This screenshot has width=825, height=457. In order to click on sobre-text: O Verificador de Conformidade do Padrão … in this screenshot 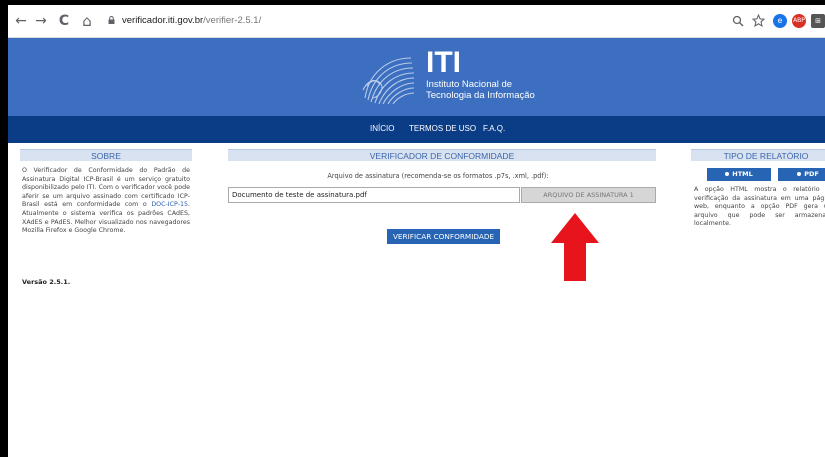, I will do `click(106, 201)`.